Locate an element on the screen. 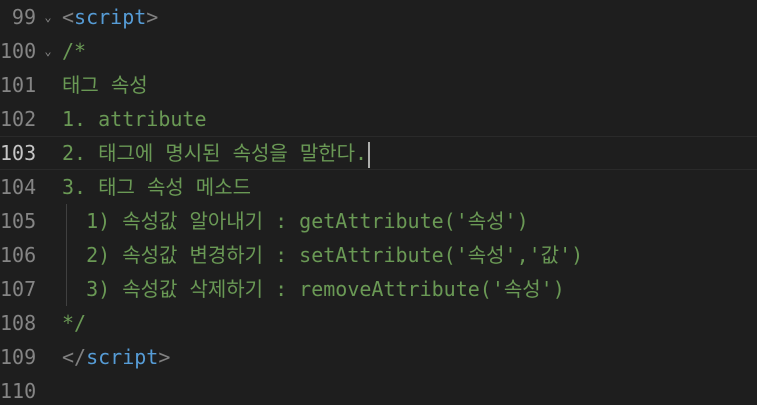  code-text: */ is located at coordinates (74, 323).